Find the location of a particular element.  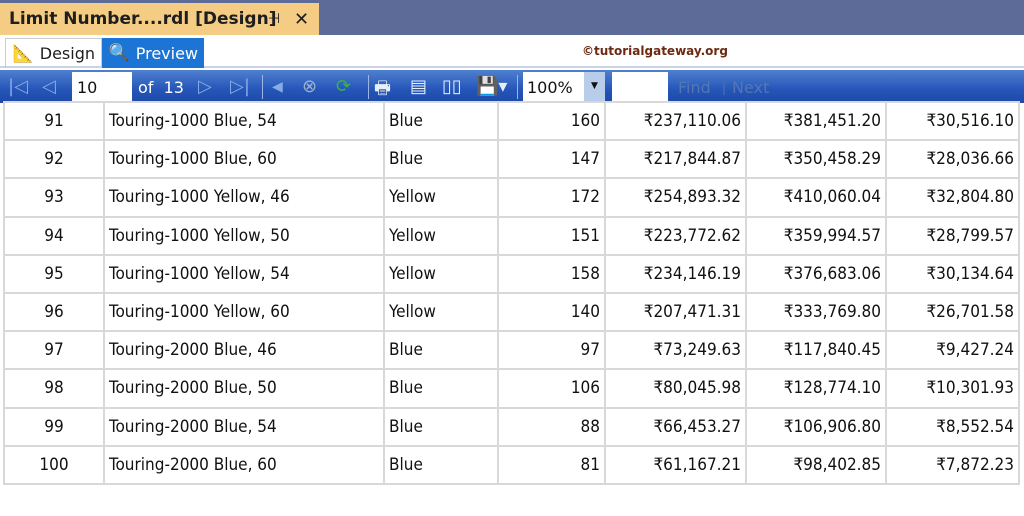

page-count: of 13 is located at coordinates (161, 87).